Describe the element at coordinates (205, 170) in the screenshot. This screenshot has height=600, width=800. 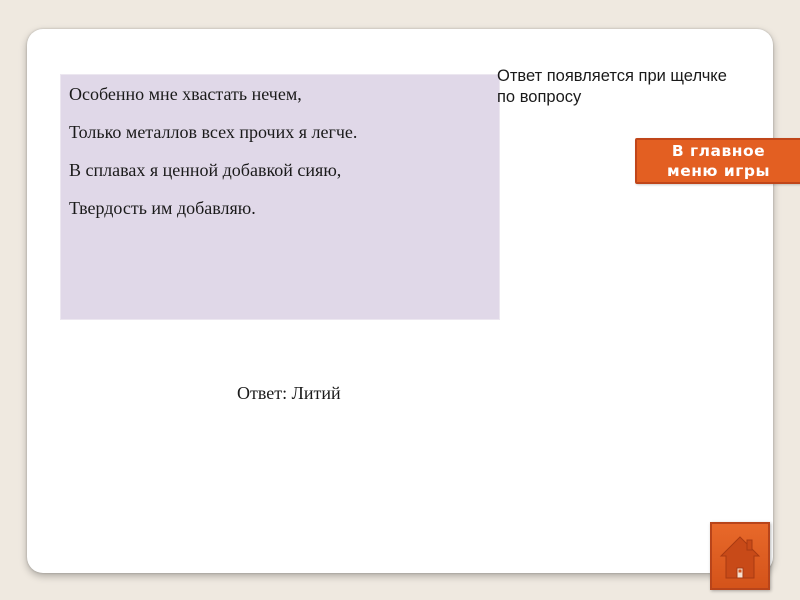
I see `question-line: В сплавах я ценной добавкой сияю,` at that location.